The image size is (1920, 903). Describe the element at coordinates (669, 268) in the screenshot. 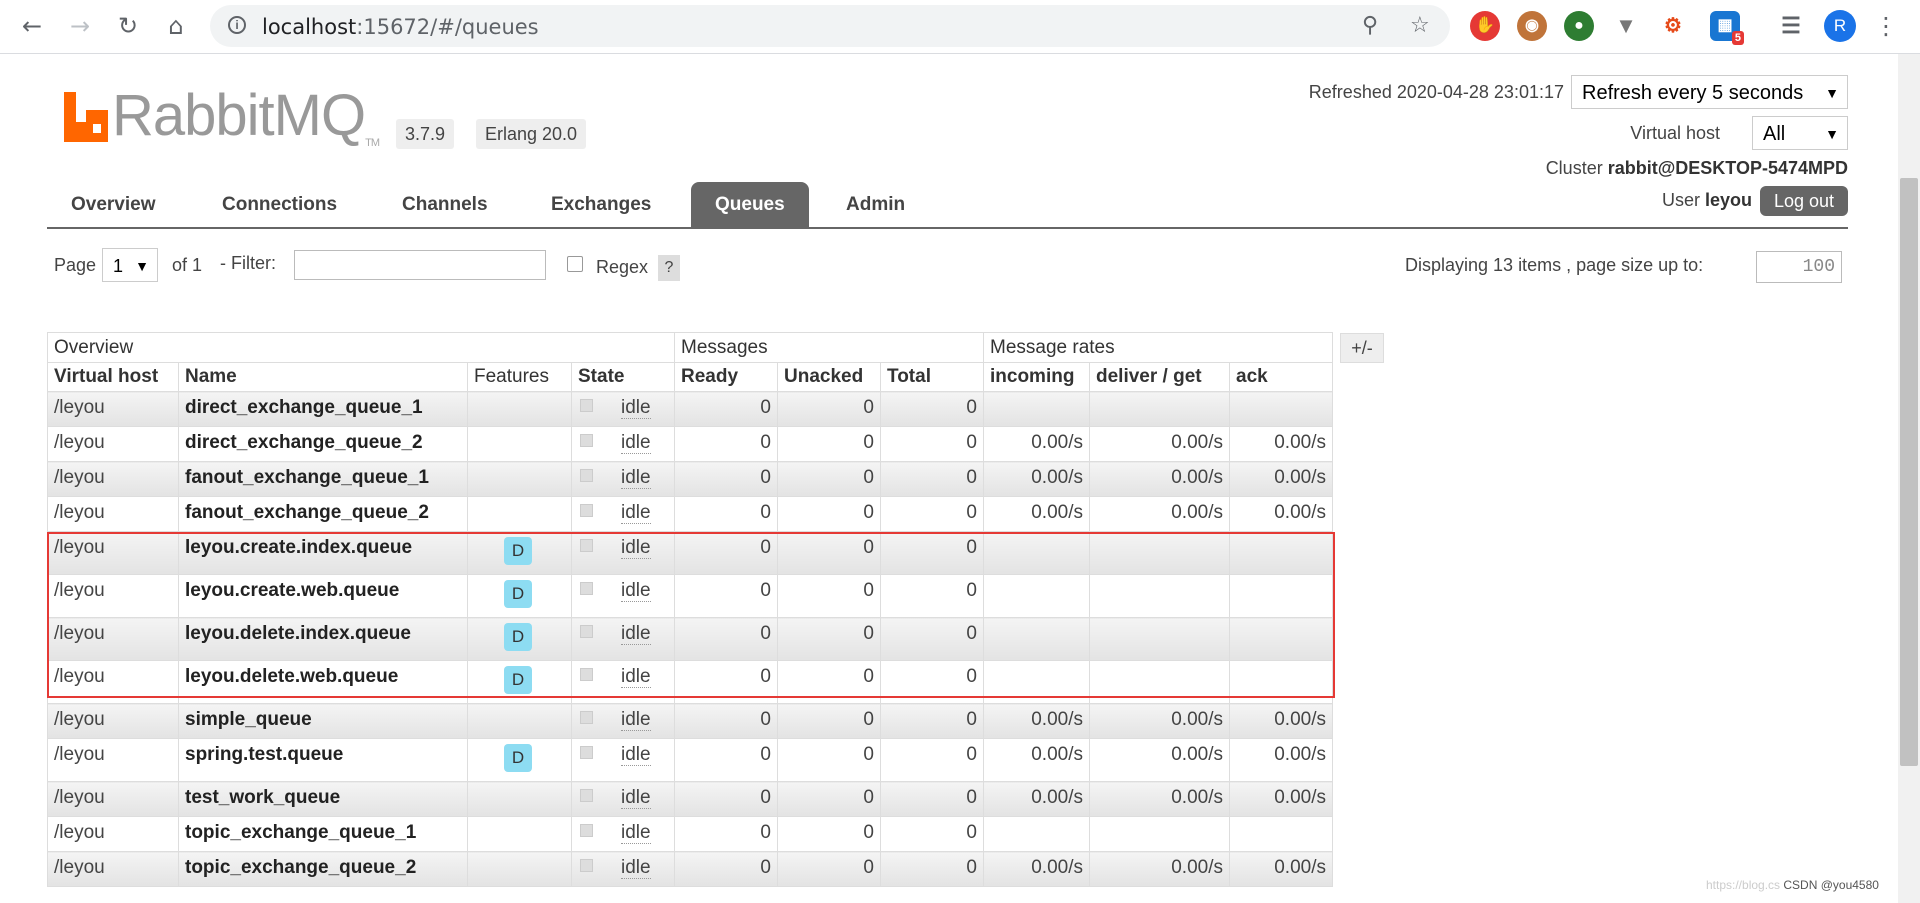

I see `regex-help-button: ?` at that location.